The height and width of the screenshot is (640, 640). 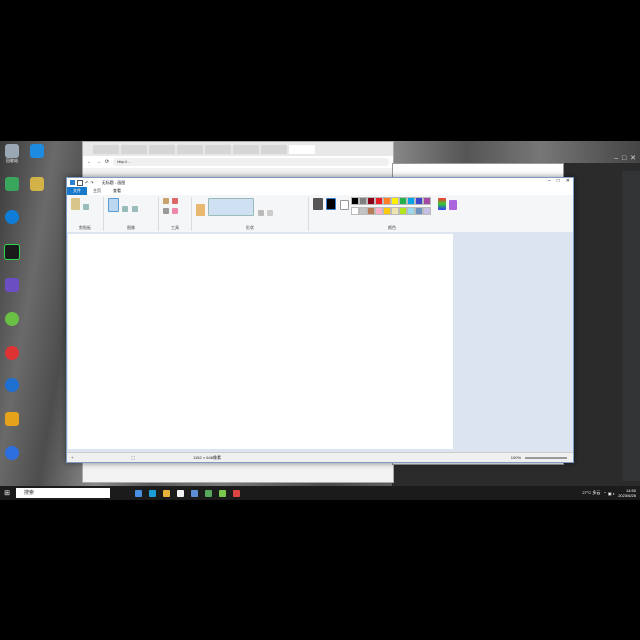 I want to click on crop-icon, so click(x=125, y=209).